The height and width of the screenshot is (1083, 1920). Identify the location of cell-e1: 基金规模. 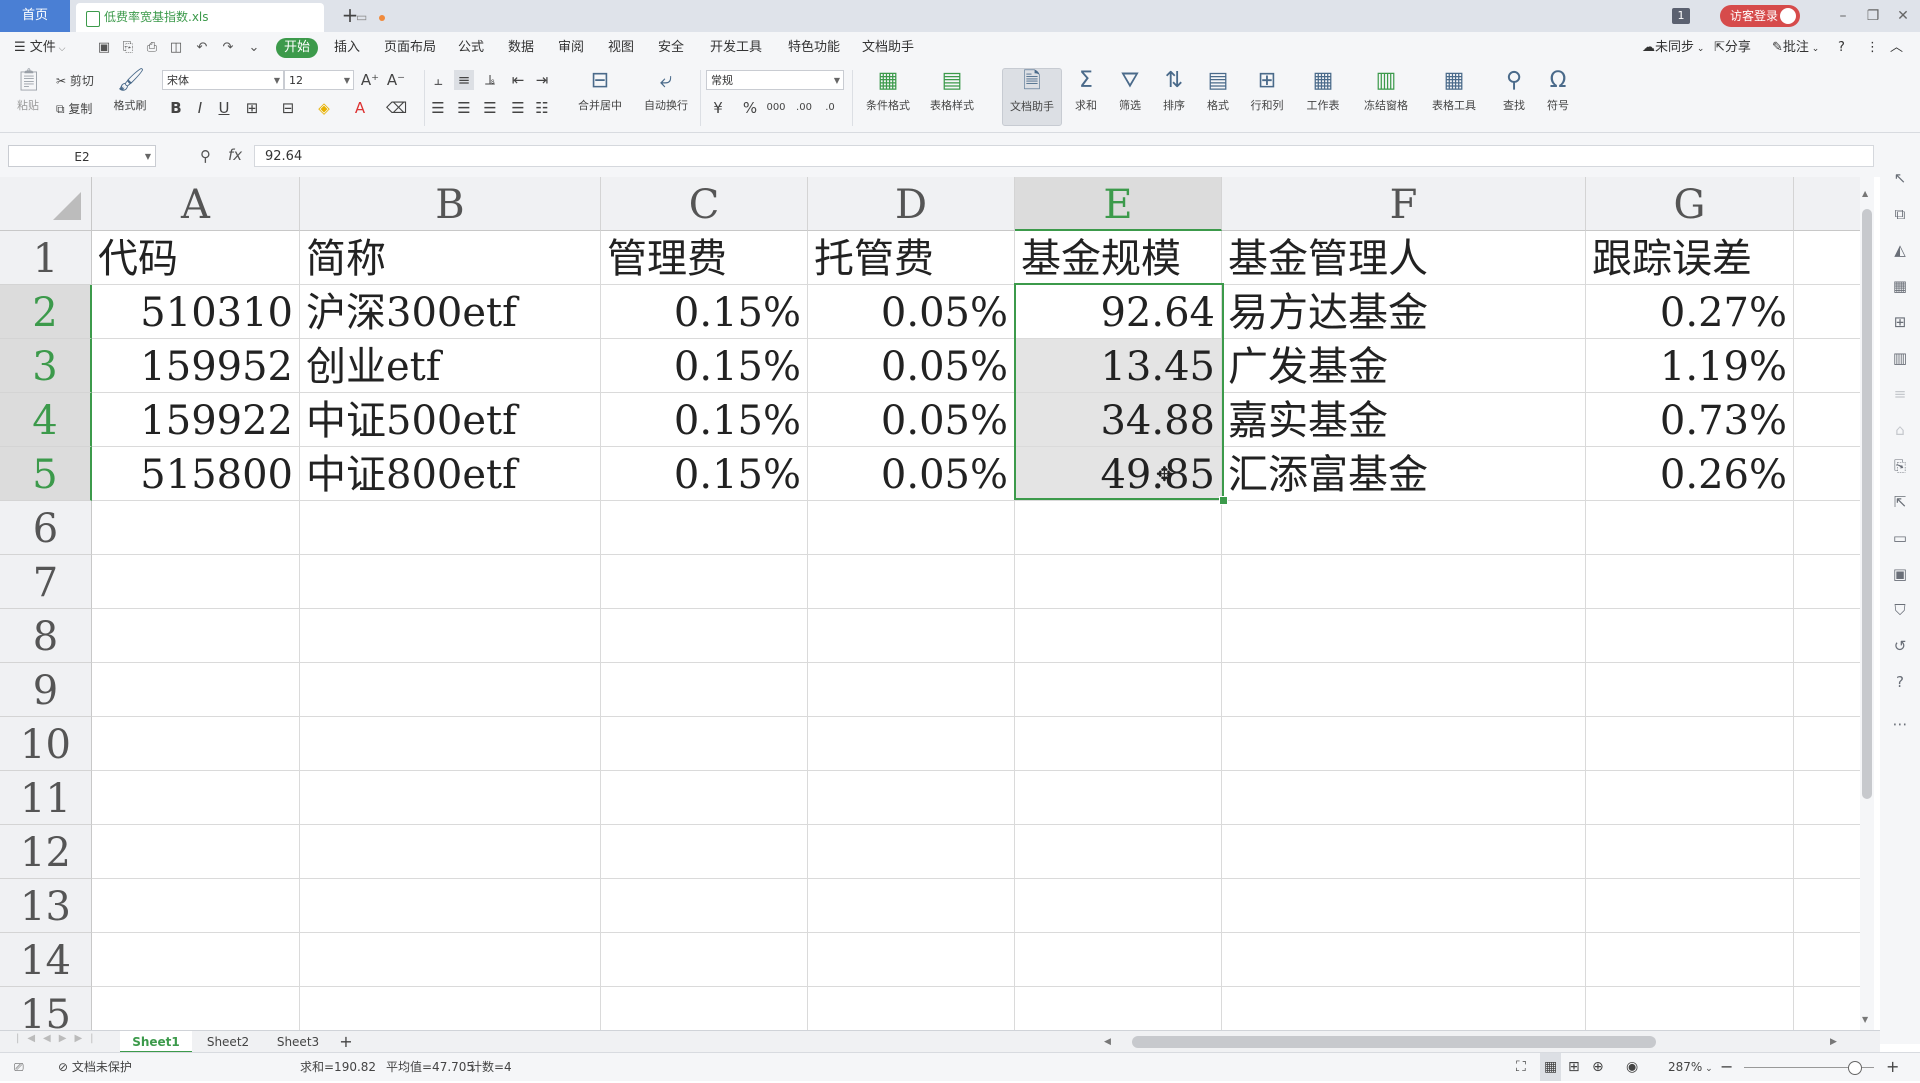
(1118, 258).